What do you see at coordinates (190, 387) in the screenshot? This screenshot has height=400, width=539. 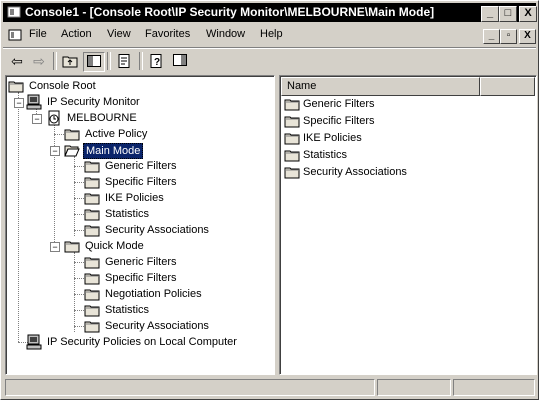 I see `status-panel-main` at bounding box center [190, 387].